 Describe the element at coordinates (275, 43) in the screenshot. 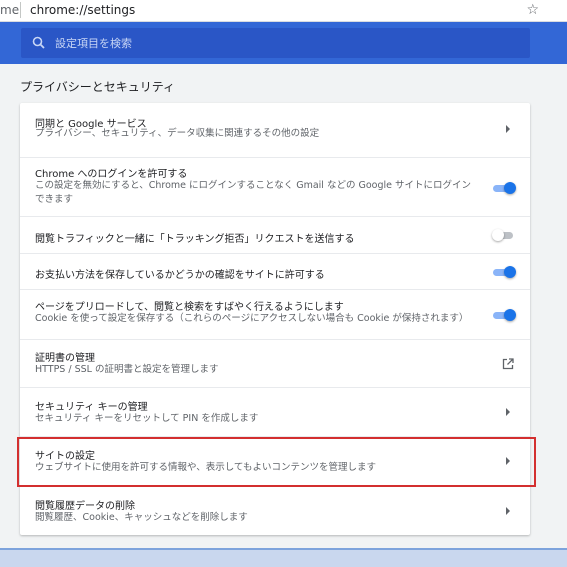

I see `search-box: 設定項目を検索` at that location.